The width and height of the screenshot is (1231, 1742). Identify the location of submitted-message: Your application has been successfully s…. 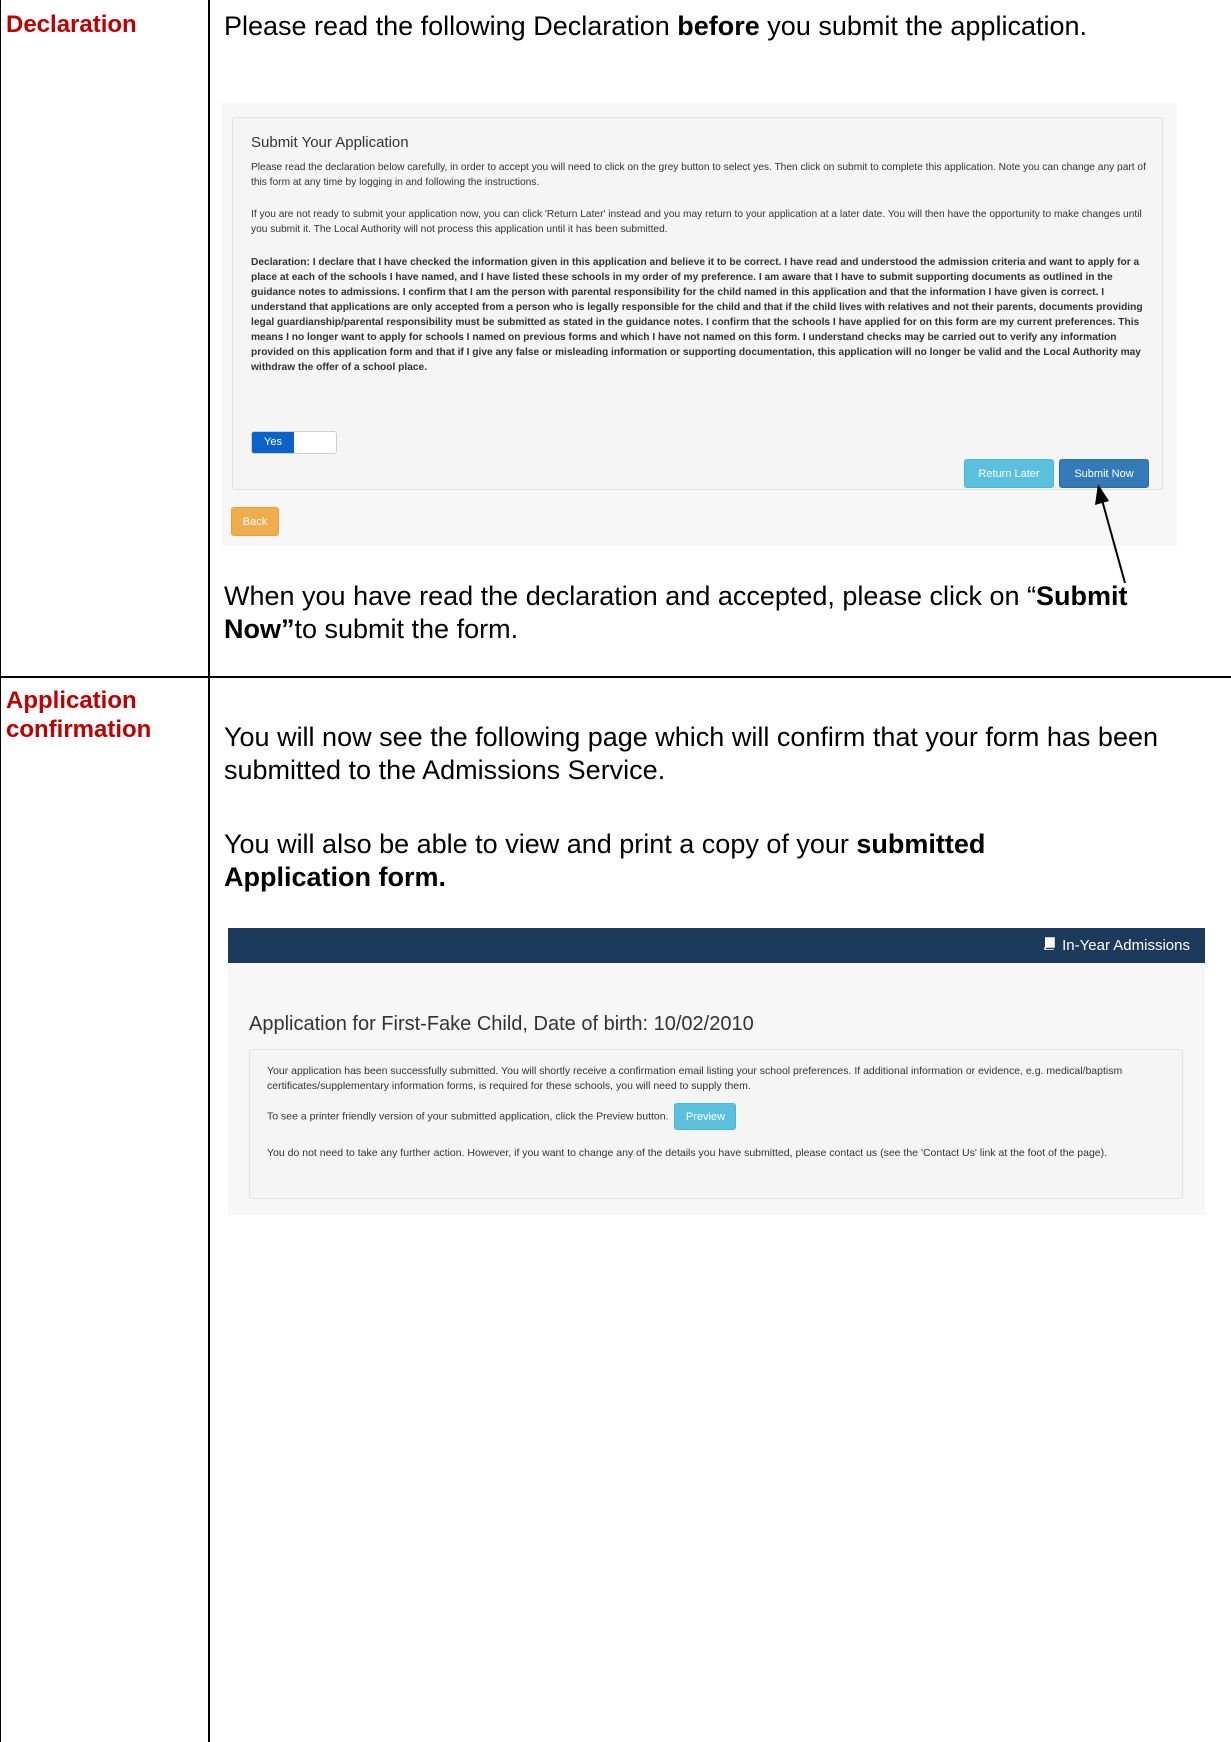
(695, 1078).